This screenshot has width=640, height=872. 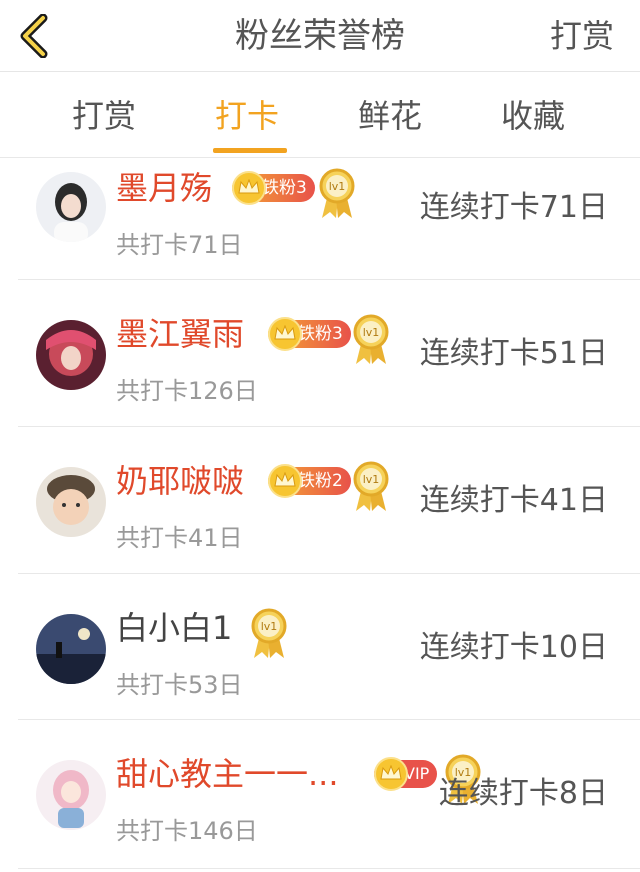 I want to click on user-name: 墨月殇, so click(x=164, y=188).